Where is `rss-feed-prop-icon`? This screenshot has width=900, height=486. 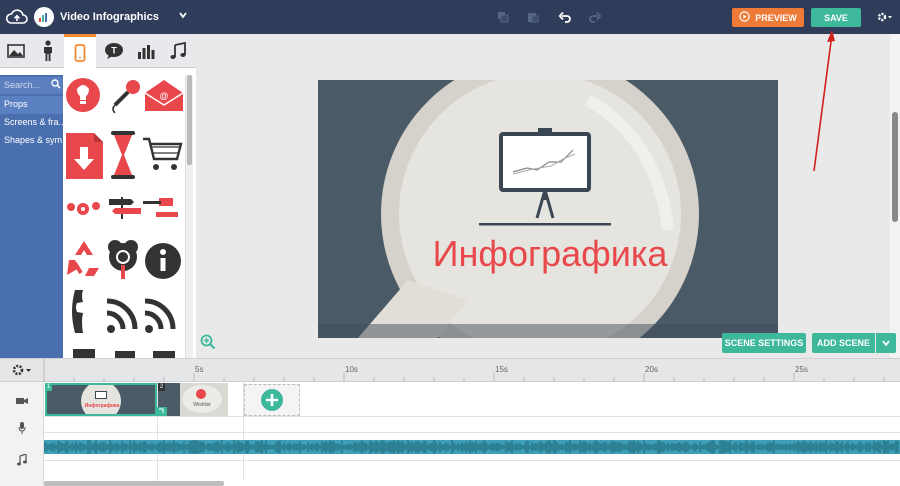
rss-feed-prop-icon is located at coordinates (122, 315).